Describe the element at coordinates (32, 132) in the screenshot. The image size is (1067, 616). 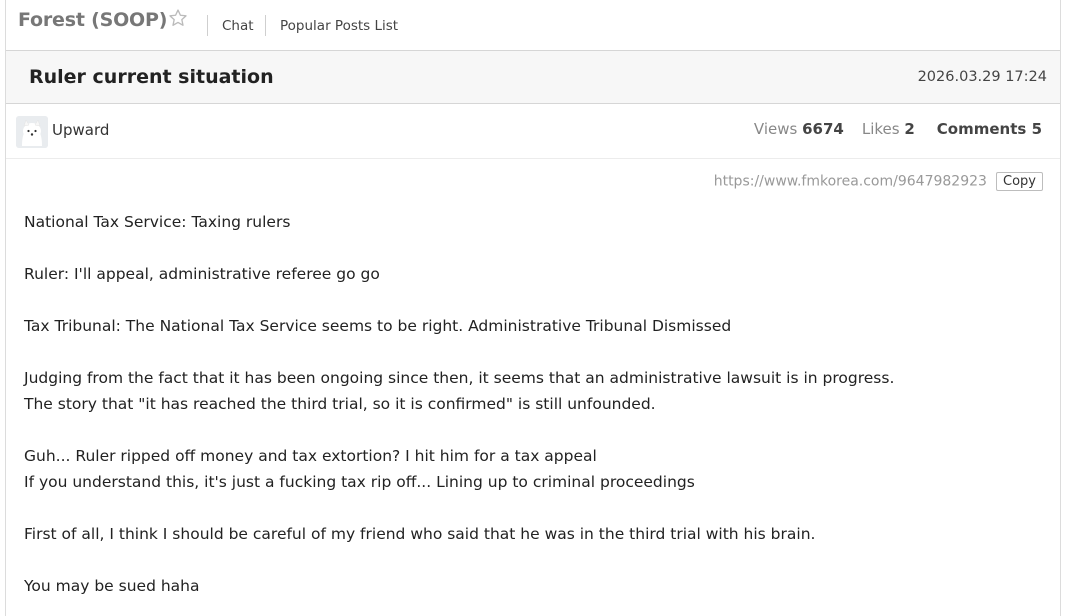
I see `avatar` at that location.